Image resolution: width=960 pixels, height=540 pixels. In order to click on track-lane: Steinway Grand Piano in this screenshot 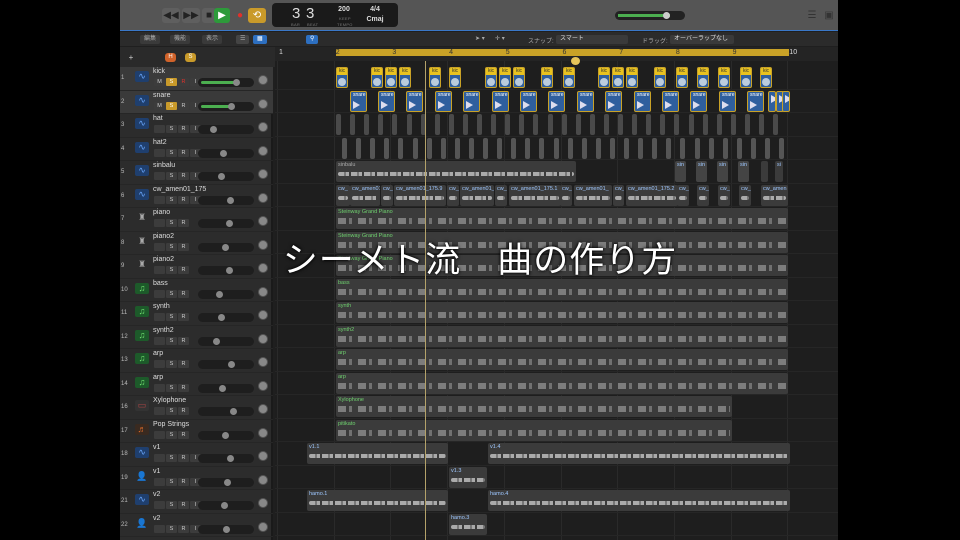, I will do `click(556, 219)`.